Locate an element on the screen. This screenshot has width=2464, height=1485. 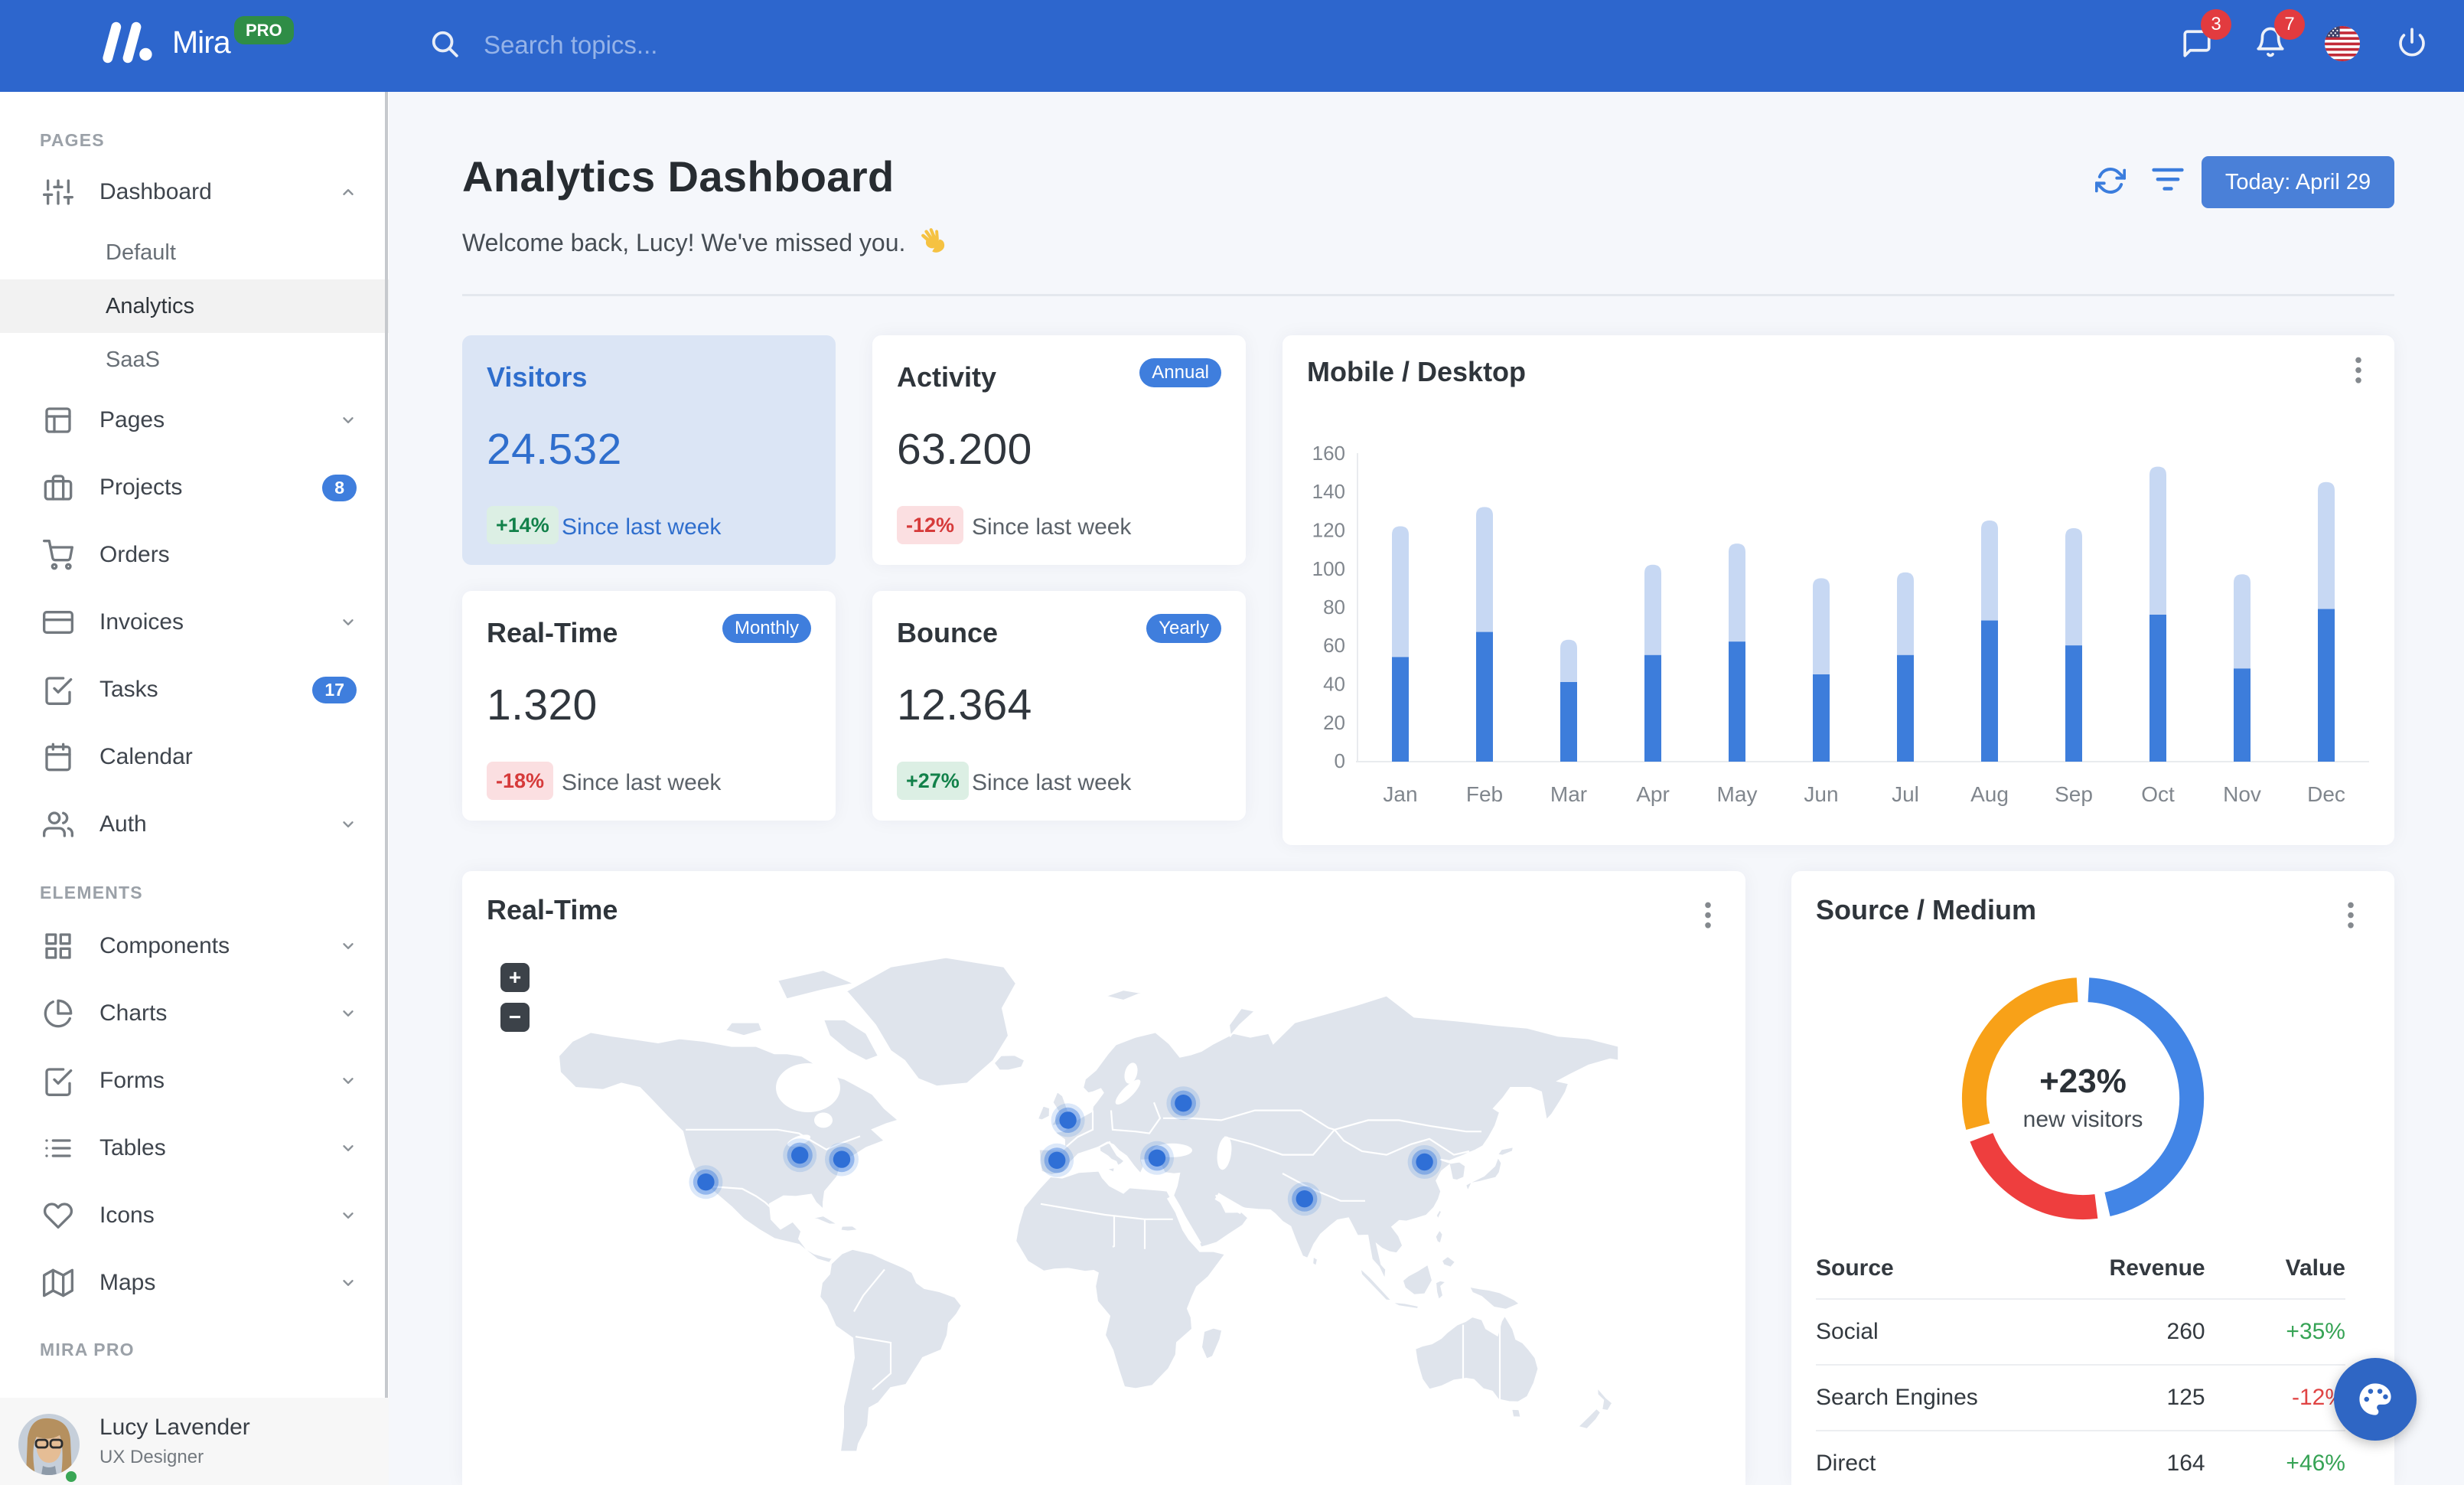
svg-text: 20 is located at coordinates (1334, 722).